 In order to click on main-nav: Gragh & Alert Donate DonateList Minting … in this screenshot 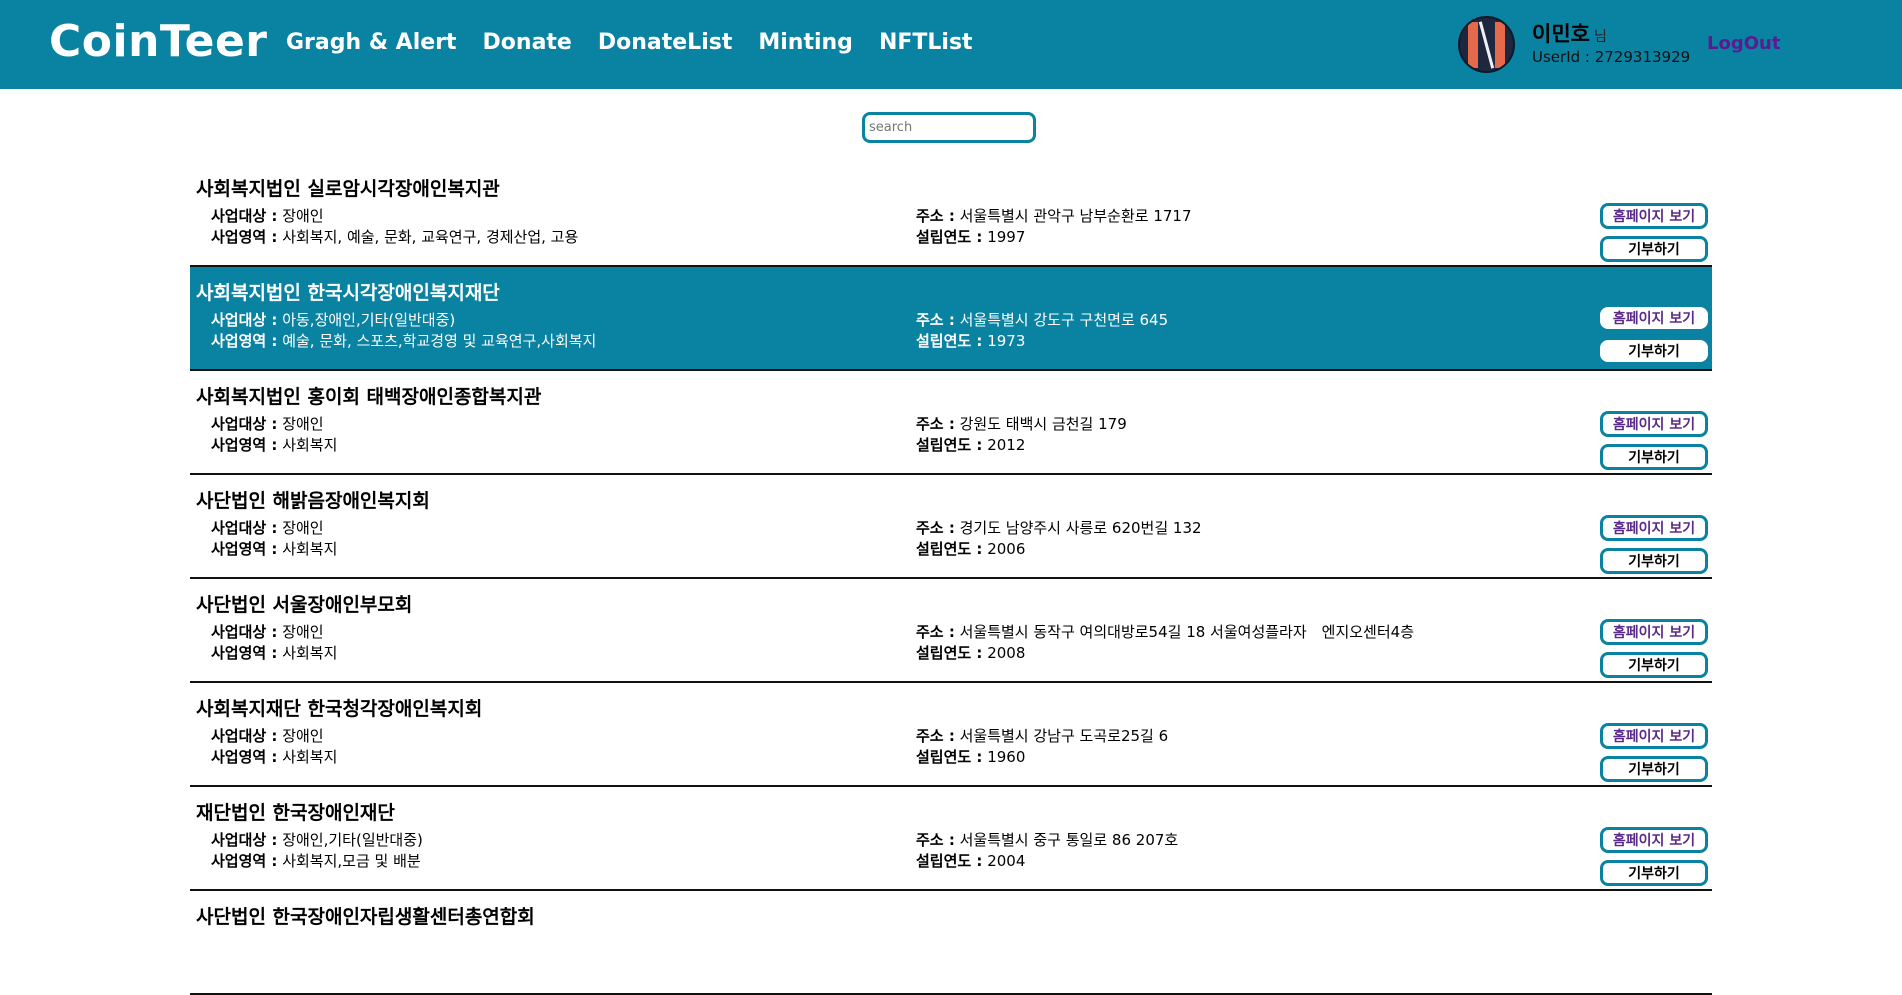, I will do `click(629, 42)`.